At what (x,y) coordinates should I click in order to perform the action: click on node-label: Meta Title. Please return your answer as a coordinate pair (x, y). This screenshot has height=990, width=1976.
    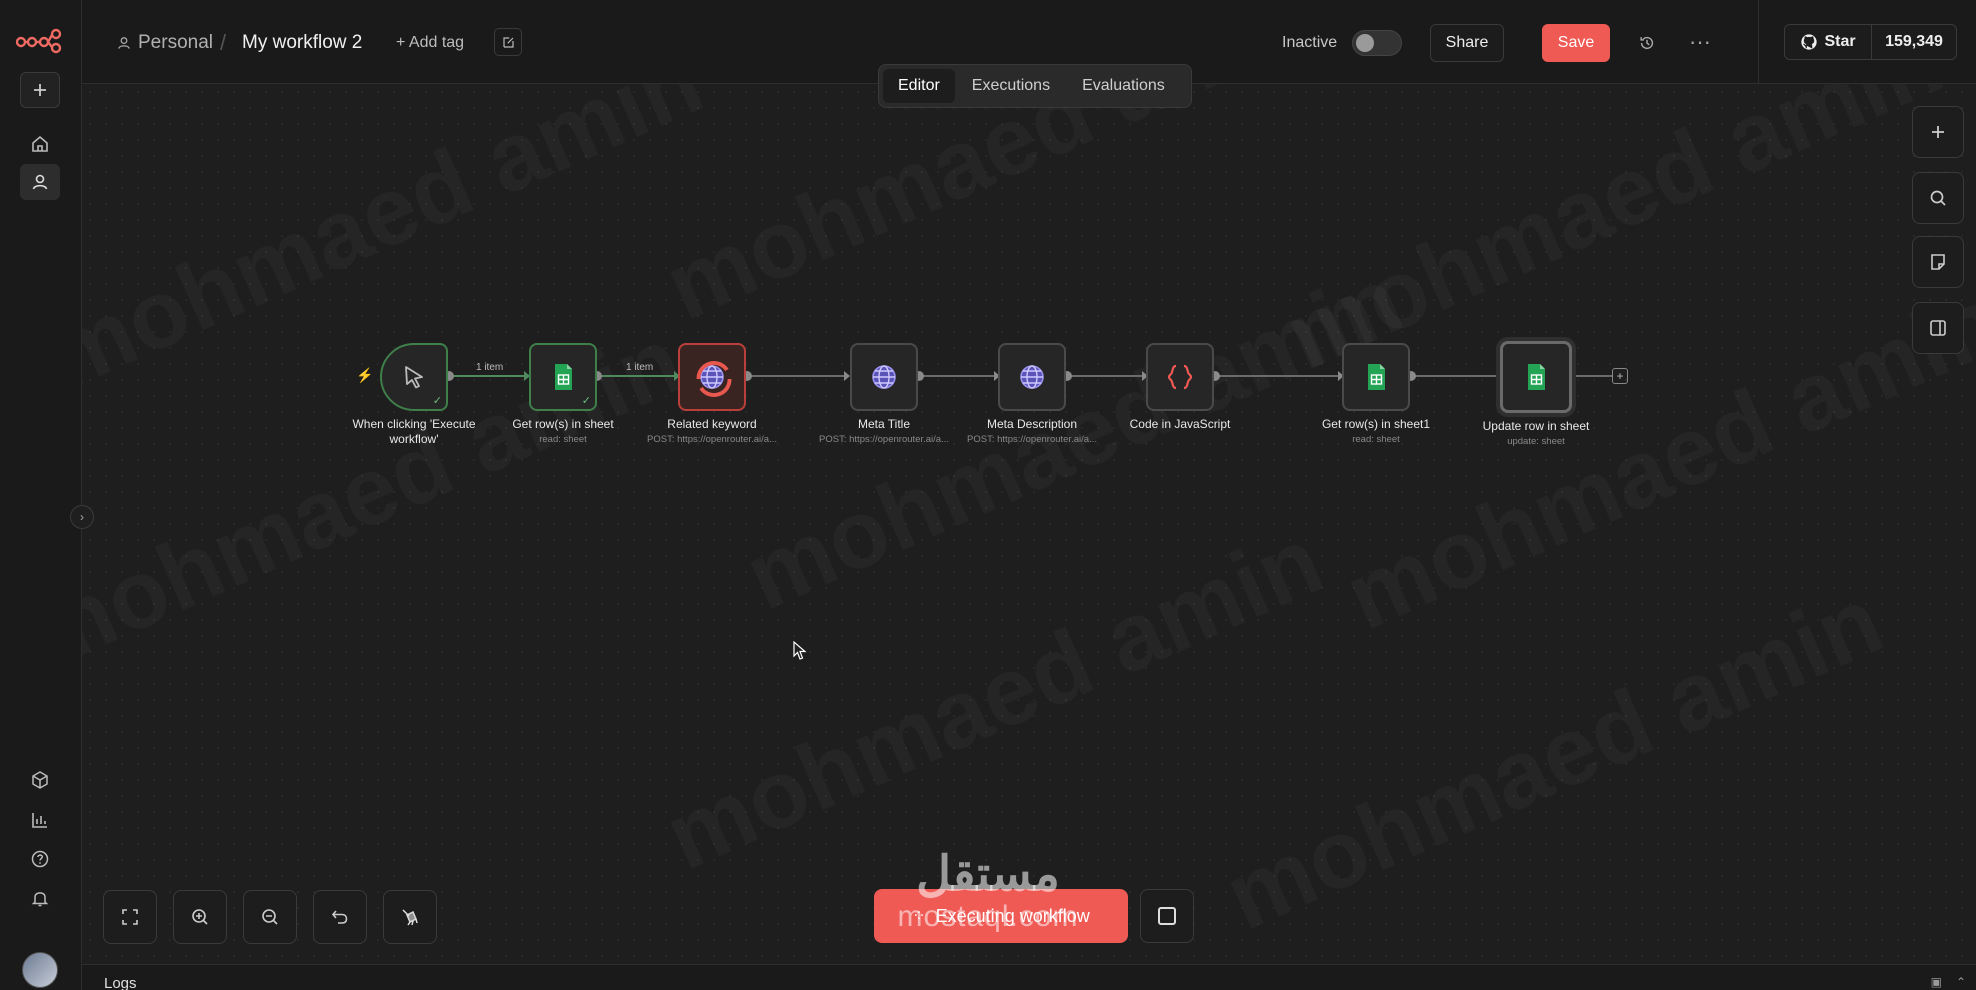
    Looking at the image, I should click on (884, 424).